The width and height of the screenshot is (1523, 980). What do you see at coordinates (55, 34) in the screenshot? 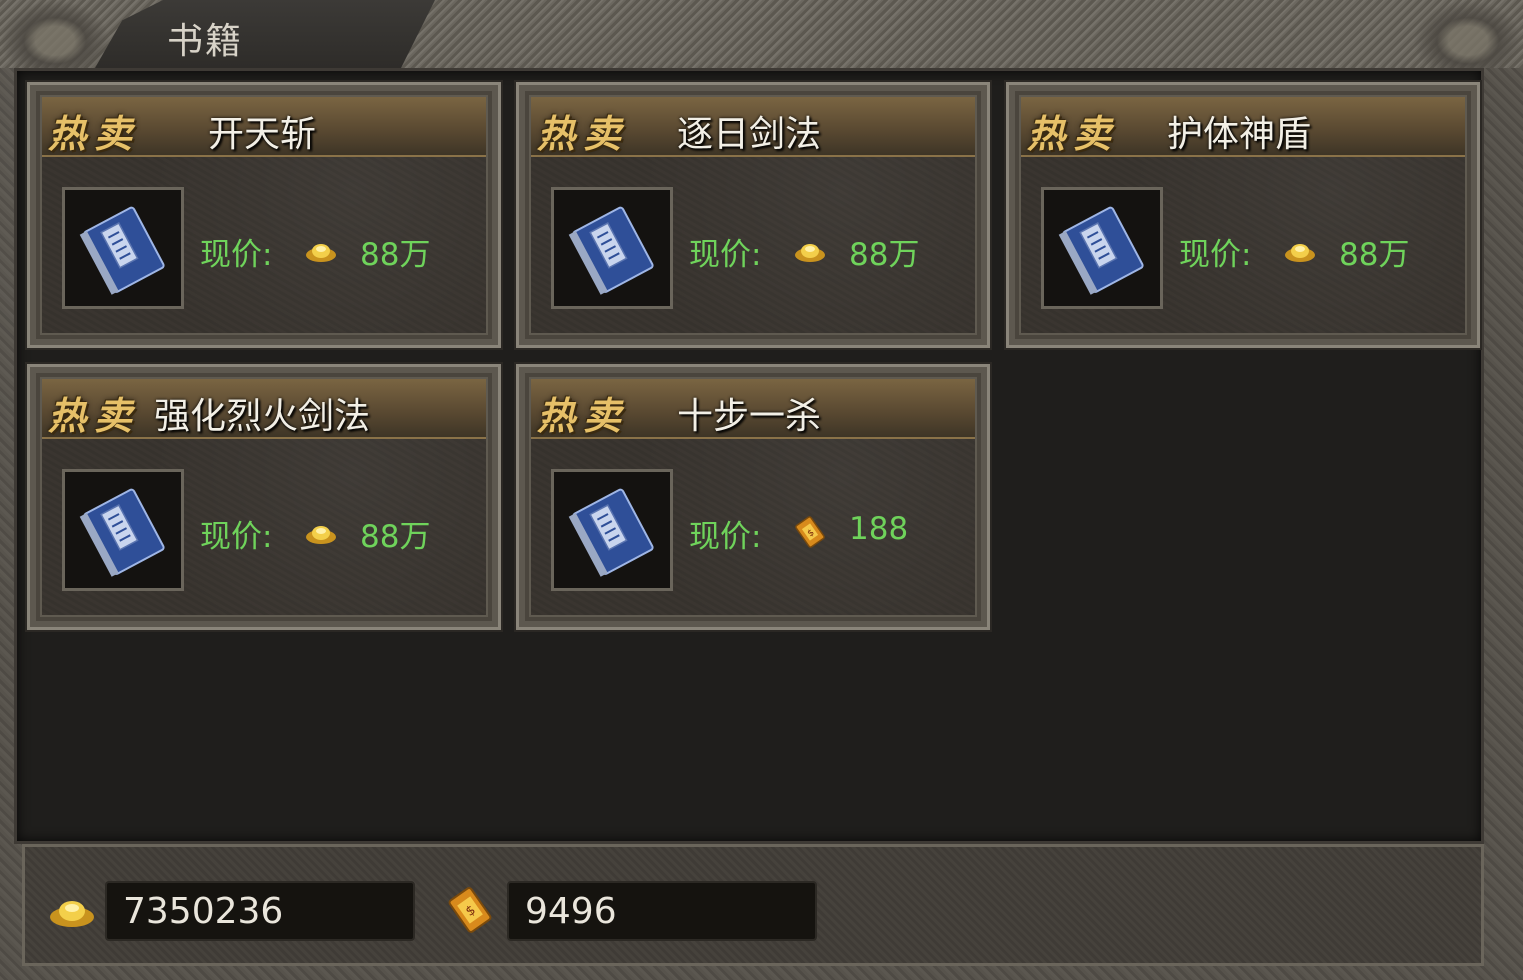
I see `left-corner-ornament` at bounding box center [55, 34].